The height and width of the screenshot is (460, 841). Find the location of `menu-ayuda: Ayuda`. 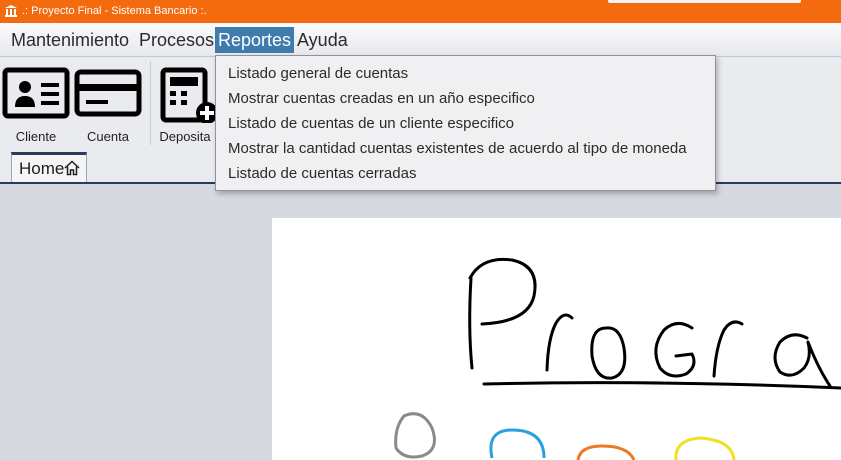

menu-ayuda: Ayuda is located at coordinates (322, 40).